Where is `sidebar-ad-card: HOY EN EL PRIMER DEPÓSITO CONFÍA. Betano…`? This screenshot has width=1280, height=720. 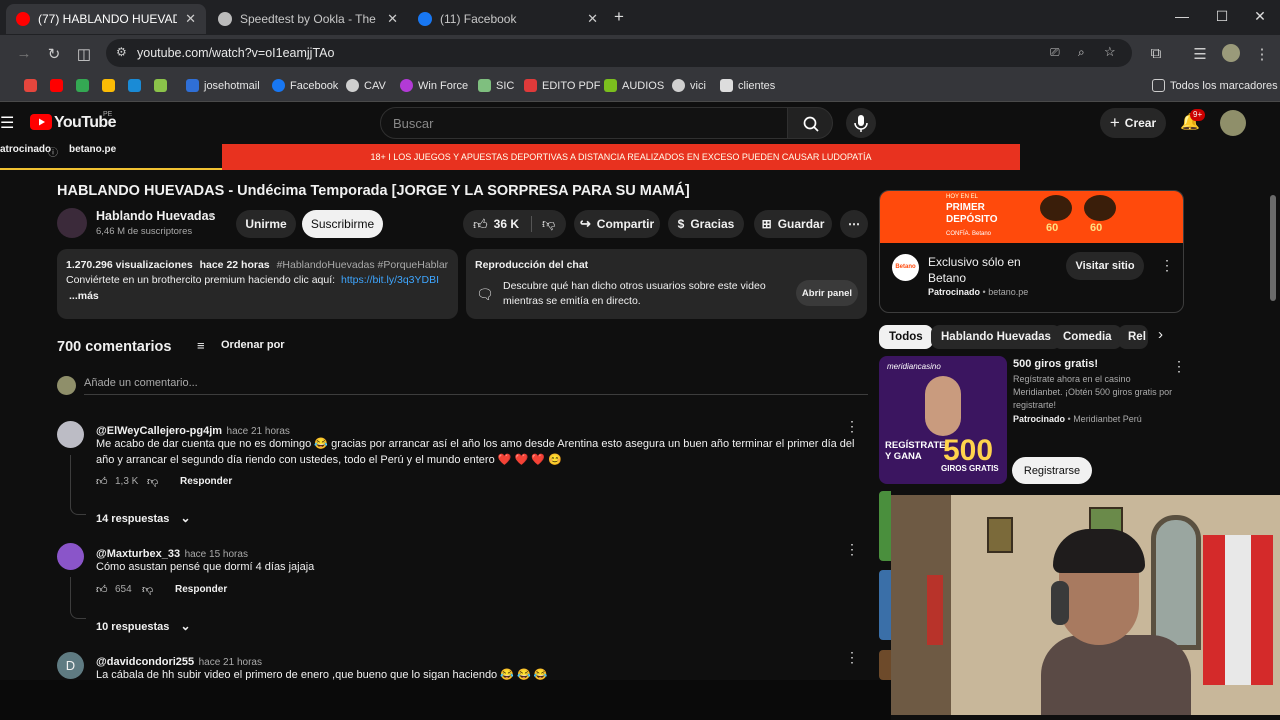 sidebar-ad-card: HOY EN EL PRIMER DEPÓSITO CONFÍA. Betano… is located at coordinates (1031, 251).